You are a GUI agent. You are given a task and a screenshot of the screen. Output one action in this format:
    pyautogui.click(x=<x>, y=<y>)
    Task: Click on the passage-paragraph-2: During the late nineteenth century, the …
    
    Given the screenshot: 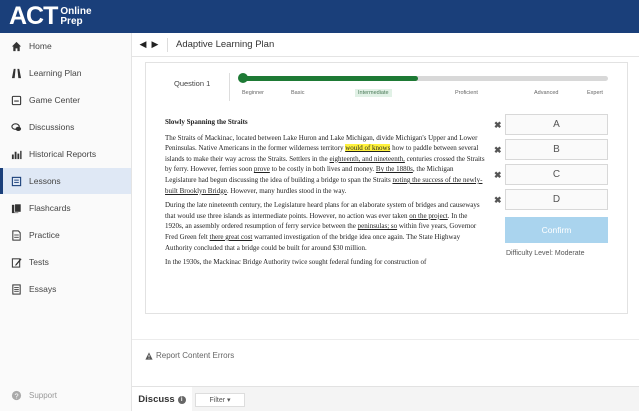 What is the action you would take?
    pyautogui.click(x=325, y=226)
    